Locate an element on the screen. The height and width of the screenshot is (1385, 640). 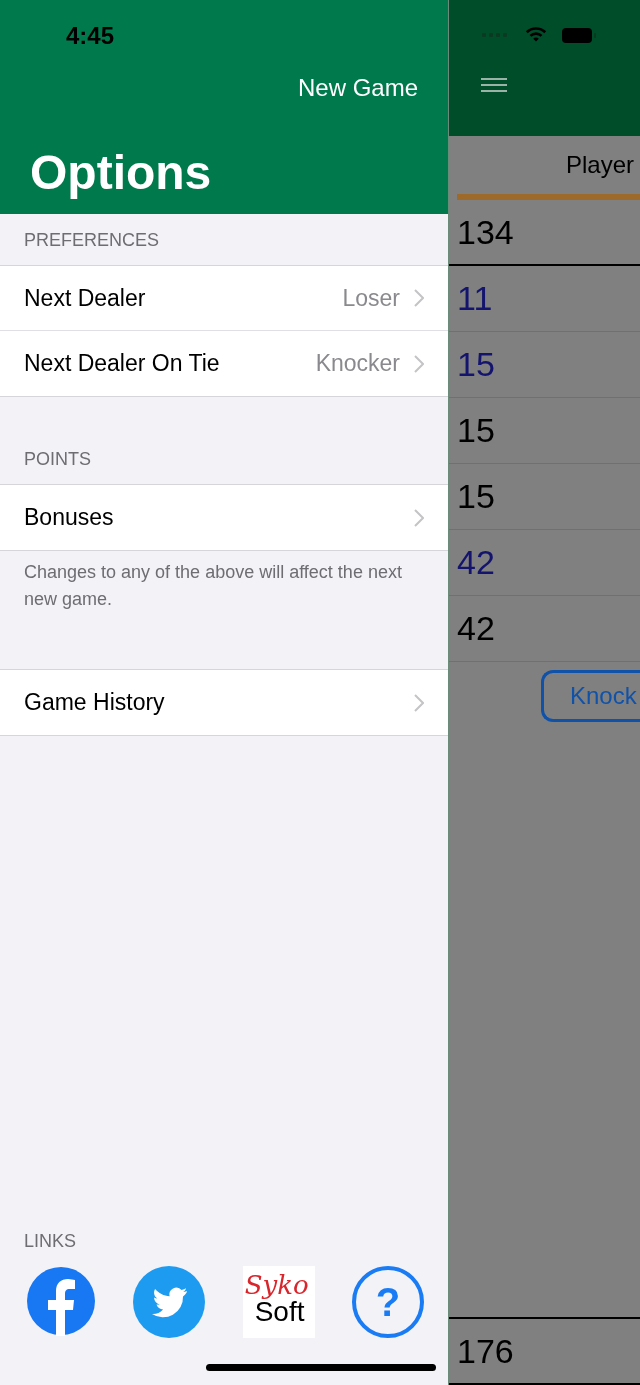
facebook-icon is located at coordinates (61, 1301).